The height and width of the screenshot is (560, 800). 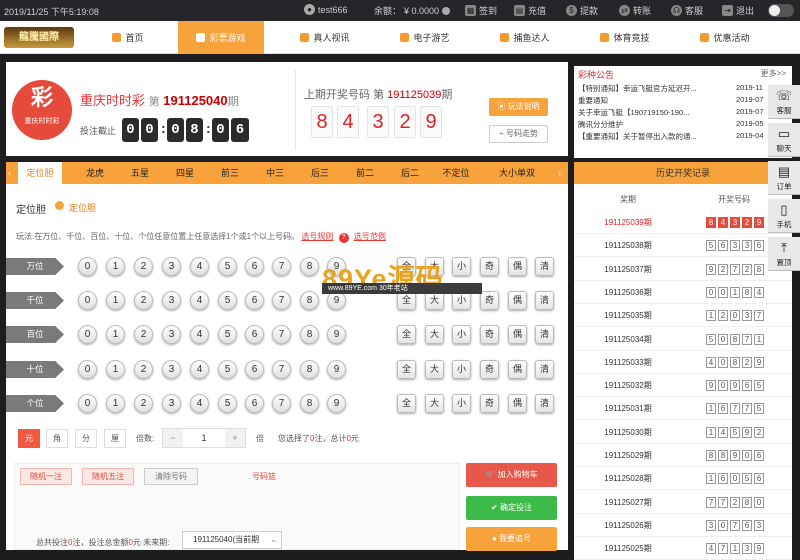 I want to click on nav-promos: 优惠活动, so click(x=725, y=37).